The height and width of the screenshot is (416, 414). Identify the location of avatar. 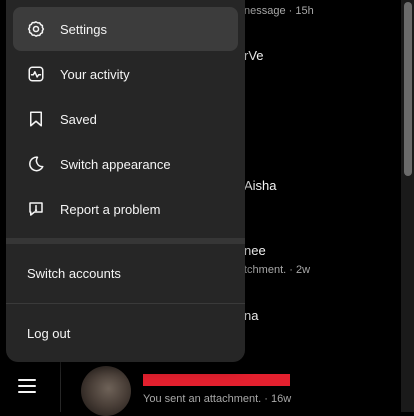
(106, 391).